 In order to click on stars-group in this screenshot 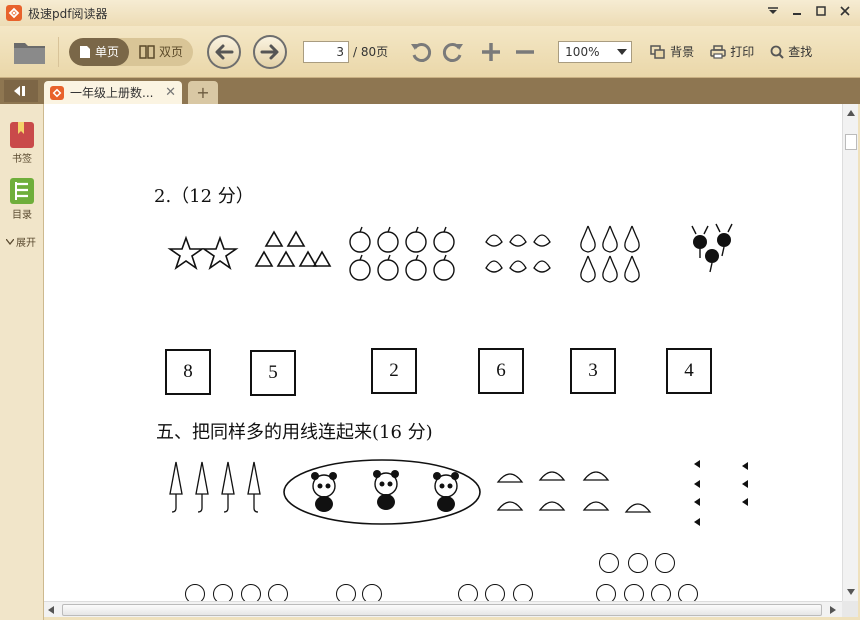, I will do `click(203, 253)`.